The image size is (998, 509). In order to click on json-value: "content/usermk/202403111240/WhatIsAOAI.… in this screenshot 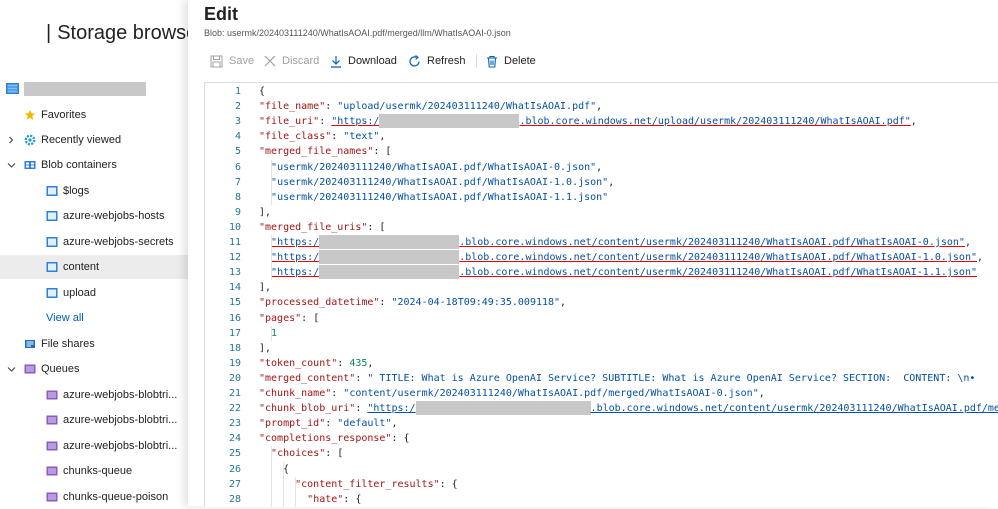, I will do `click(551, 393)`.